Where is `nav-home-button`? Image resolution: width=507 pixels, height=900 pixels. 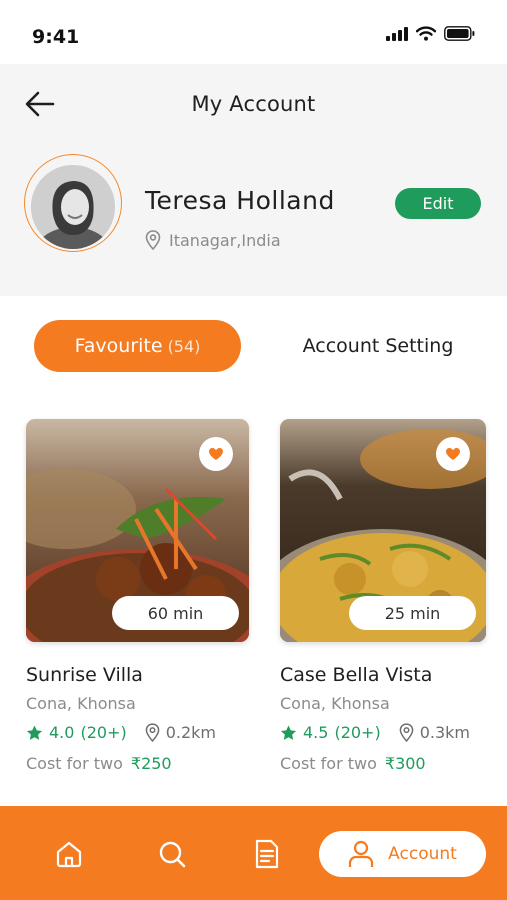 nav-home-button is located at coordinates (69, 854).